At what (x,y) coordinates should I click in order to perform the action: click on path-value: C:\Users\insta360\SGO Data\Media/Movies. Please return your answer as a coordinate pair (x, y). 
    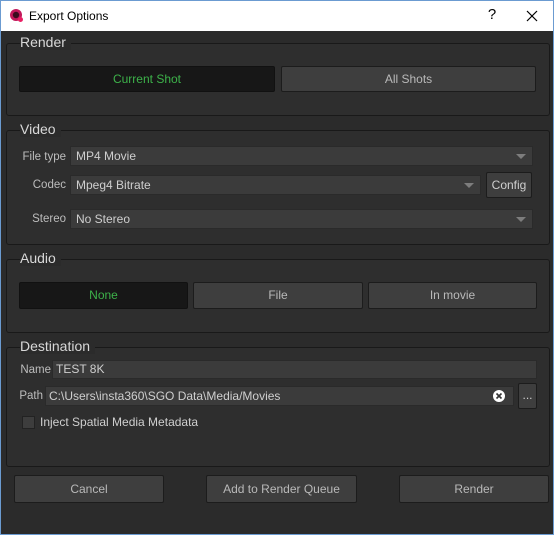
    Looking at the image, I should click on (165, 396).